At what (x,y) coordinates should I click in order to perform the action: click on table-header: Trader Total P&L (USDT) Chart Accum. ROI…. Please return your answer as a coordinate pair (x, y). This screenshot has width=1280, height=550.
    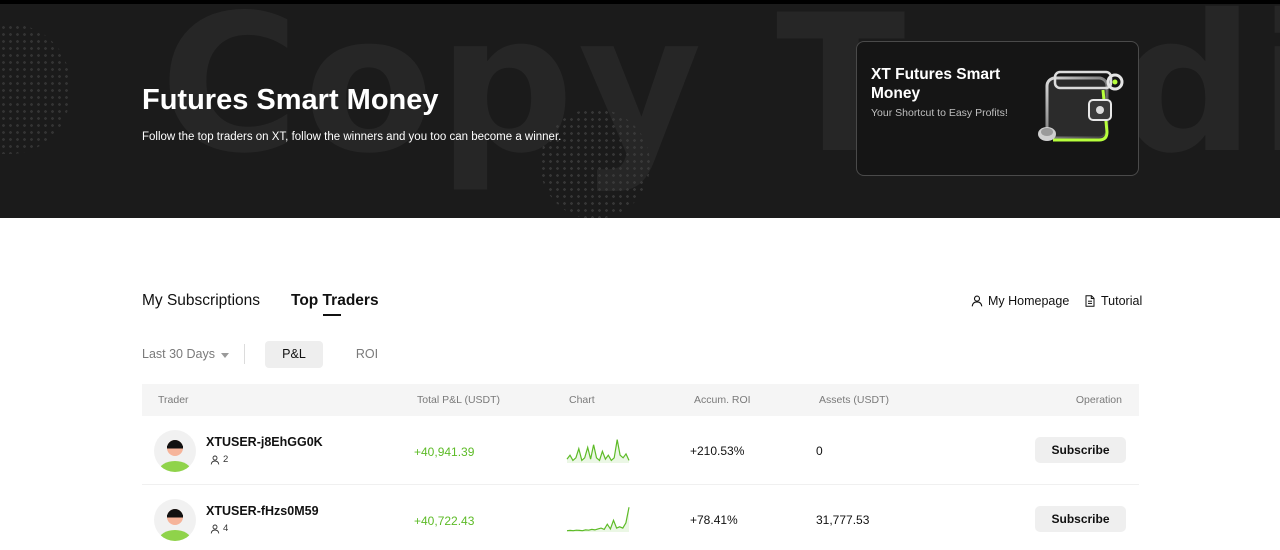
    Looking at the image, I should click on (640, 400).